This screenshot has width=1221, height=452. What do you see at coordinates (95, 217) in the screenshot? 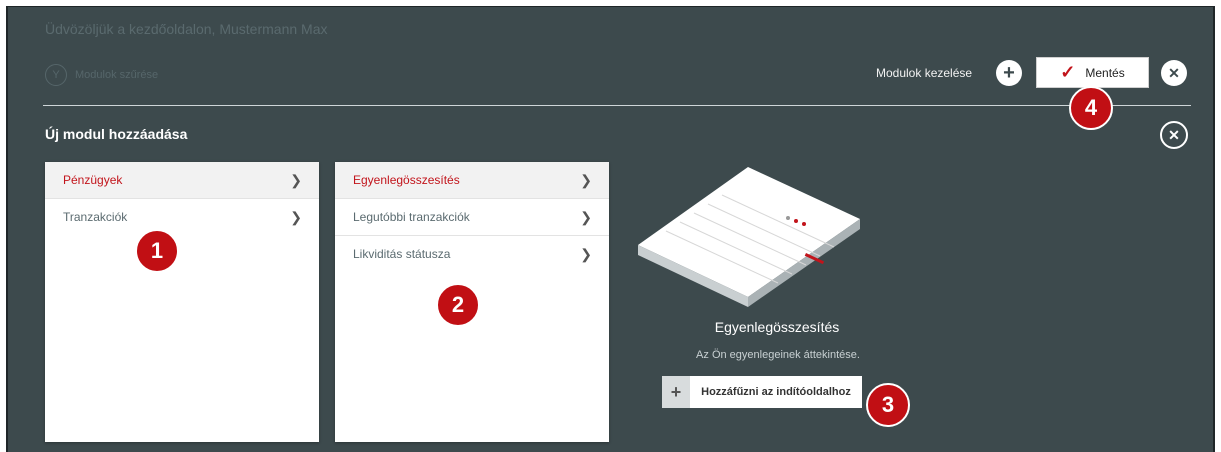
I see `category-label: Tranzakciók` at bounding box center [95, 217].